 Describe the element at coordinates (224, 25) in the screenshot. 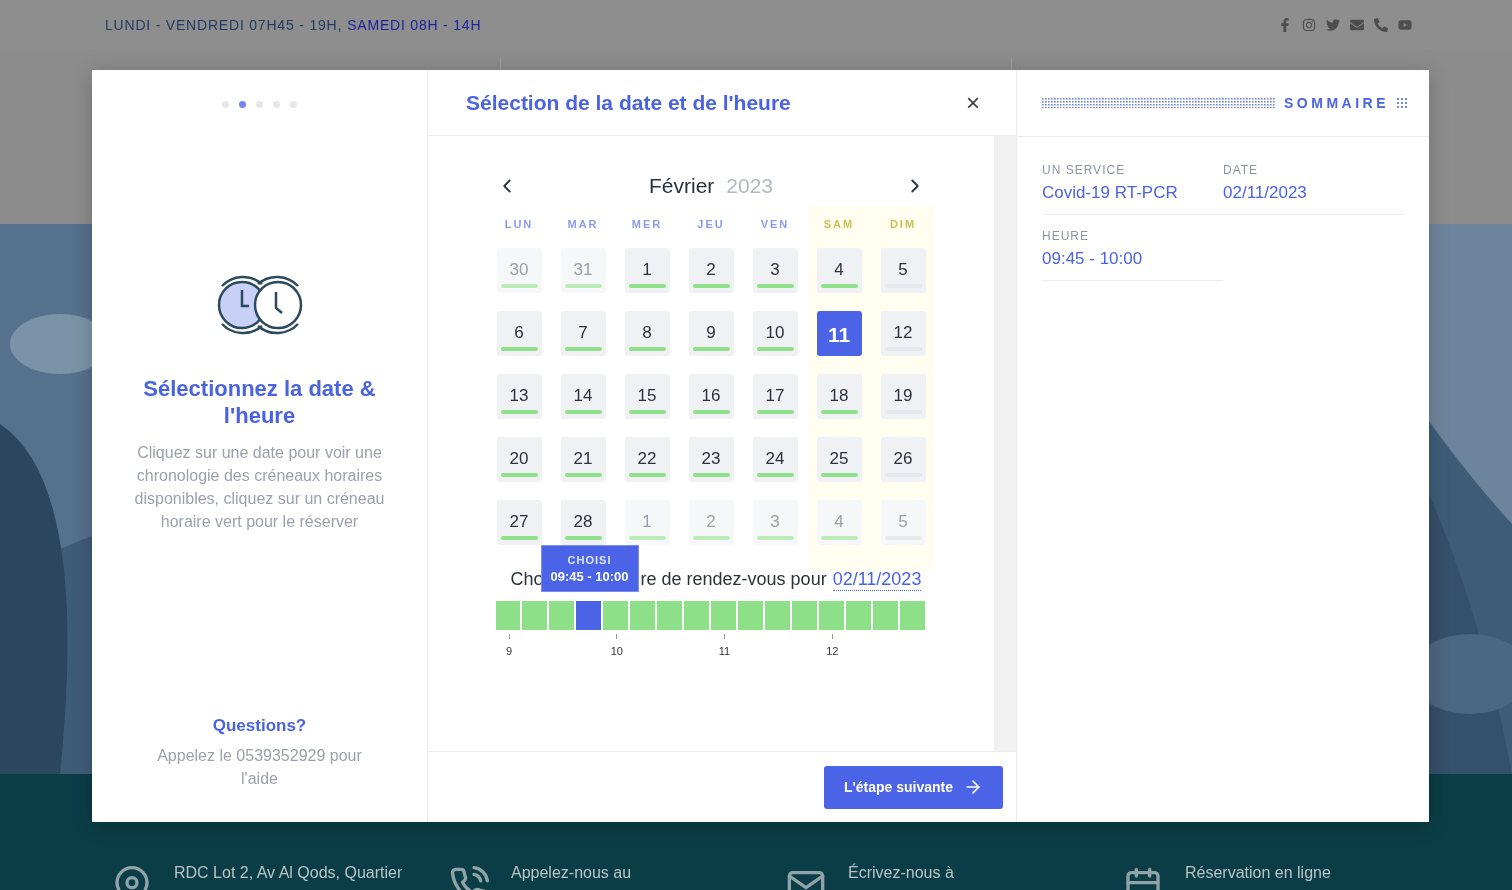

I see `opening-hours: LUNDI - VENDREDI 07H45 - 19H,` at that location.